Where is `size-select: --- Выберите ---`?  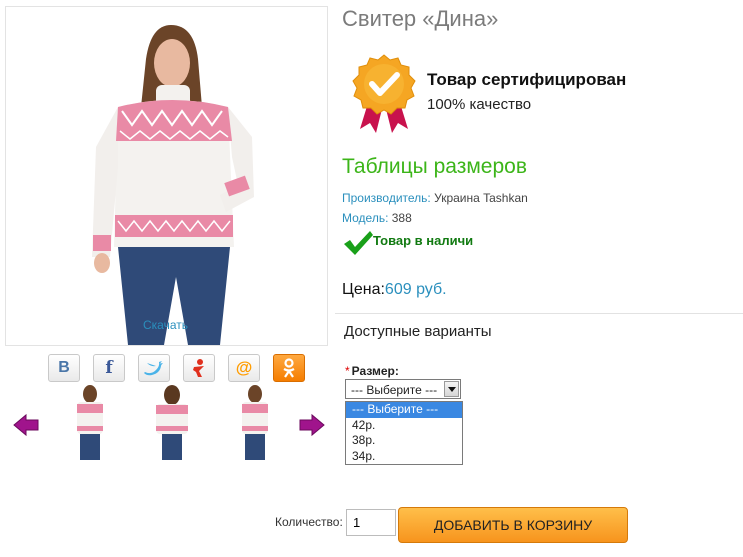
size-select: --- Выберите --- is located at coordinates (403, 389).